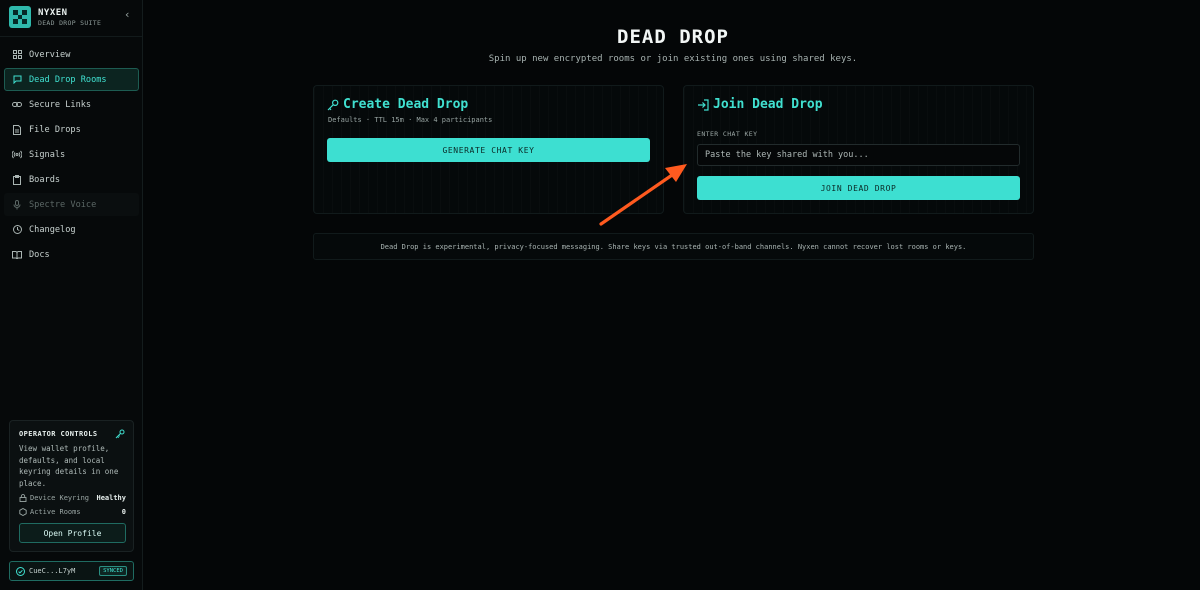  I want to click on active-rooms-label: Active Rooms, so click(55, 512).